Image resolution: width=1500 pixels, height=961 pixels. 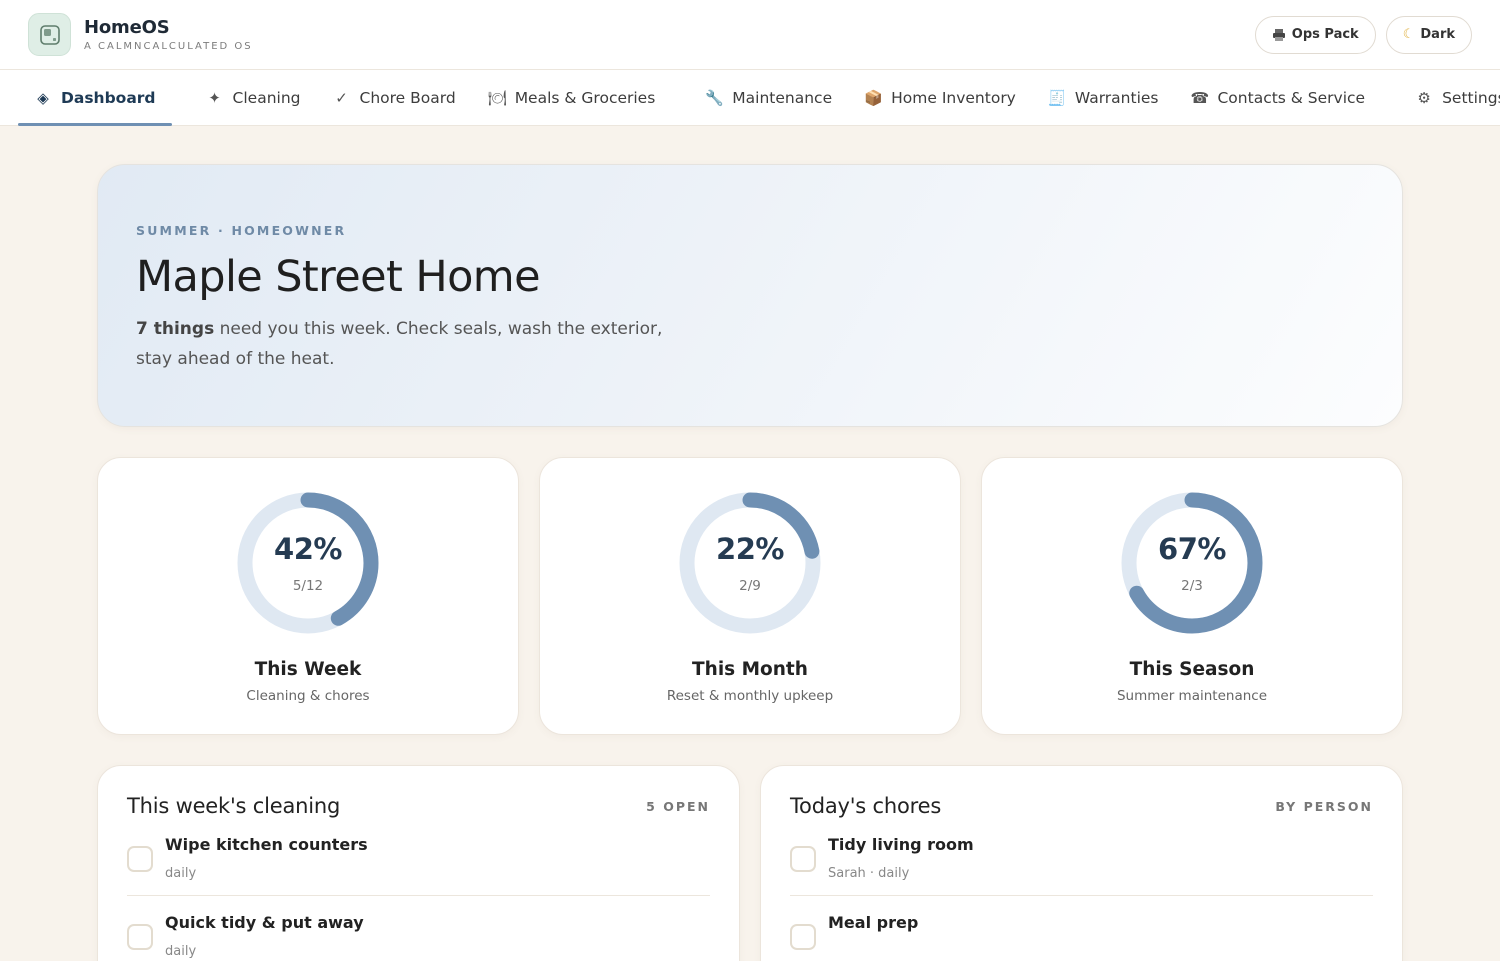 What do you see at coordinates (1325, 34) in the screenshot?
I see `ops-pack-label: Ops Pack` at bounding box center [1325, 34].